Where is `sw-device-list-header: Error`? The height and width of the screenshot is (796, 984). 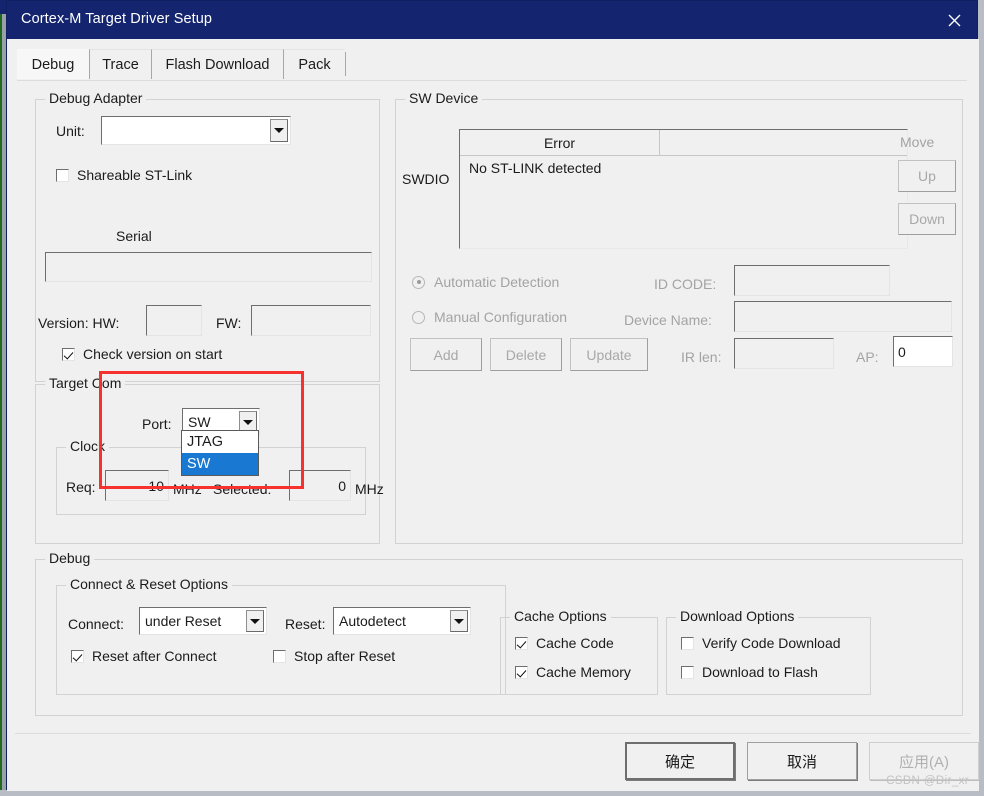 sw-device-list-header: Error is located at coordinates (683, 143).